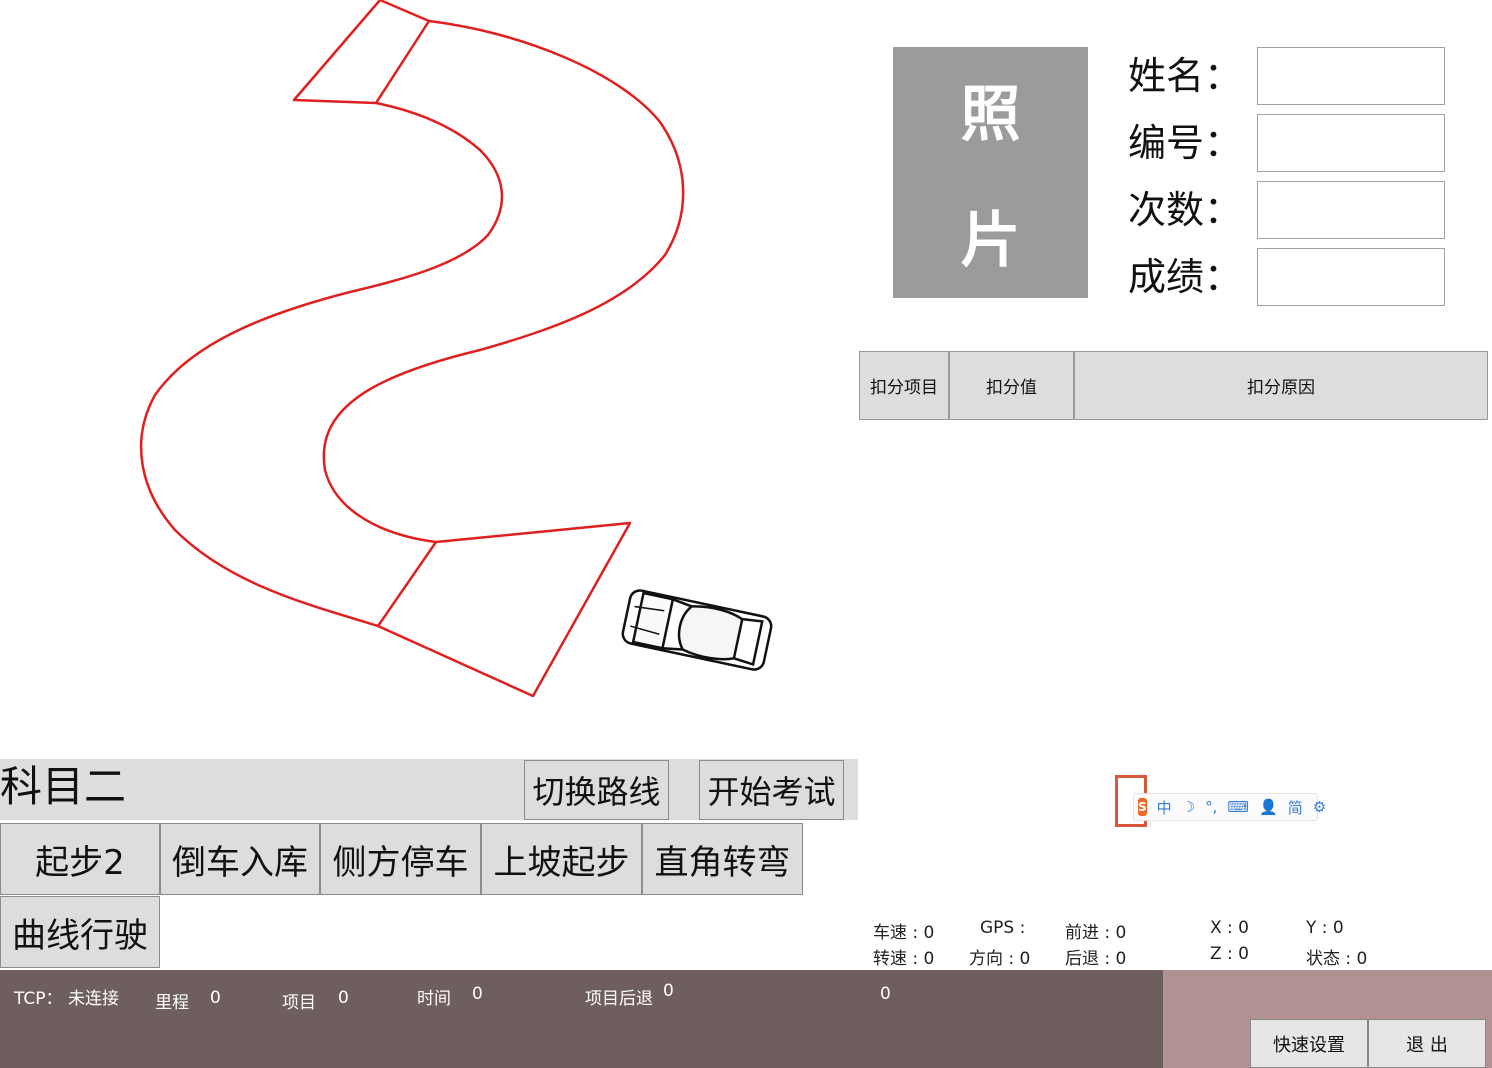 This screenshot has height=1068, width=1492. I want to click on subject-title: 科目二, so click(63, 786).